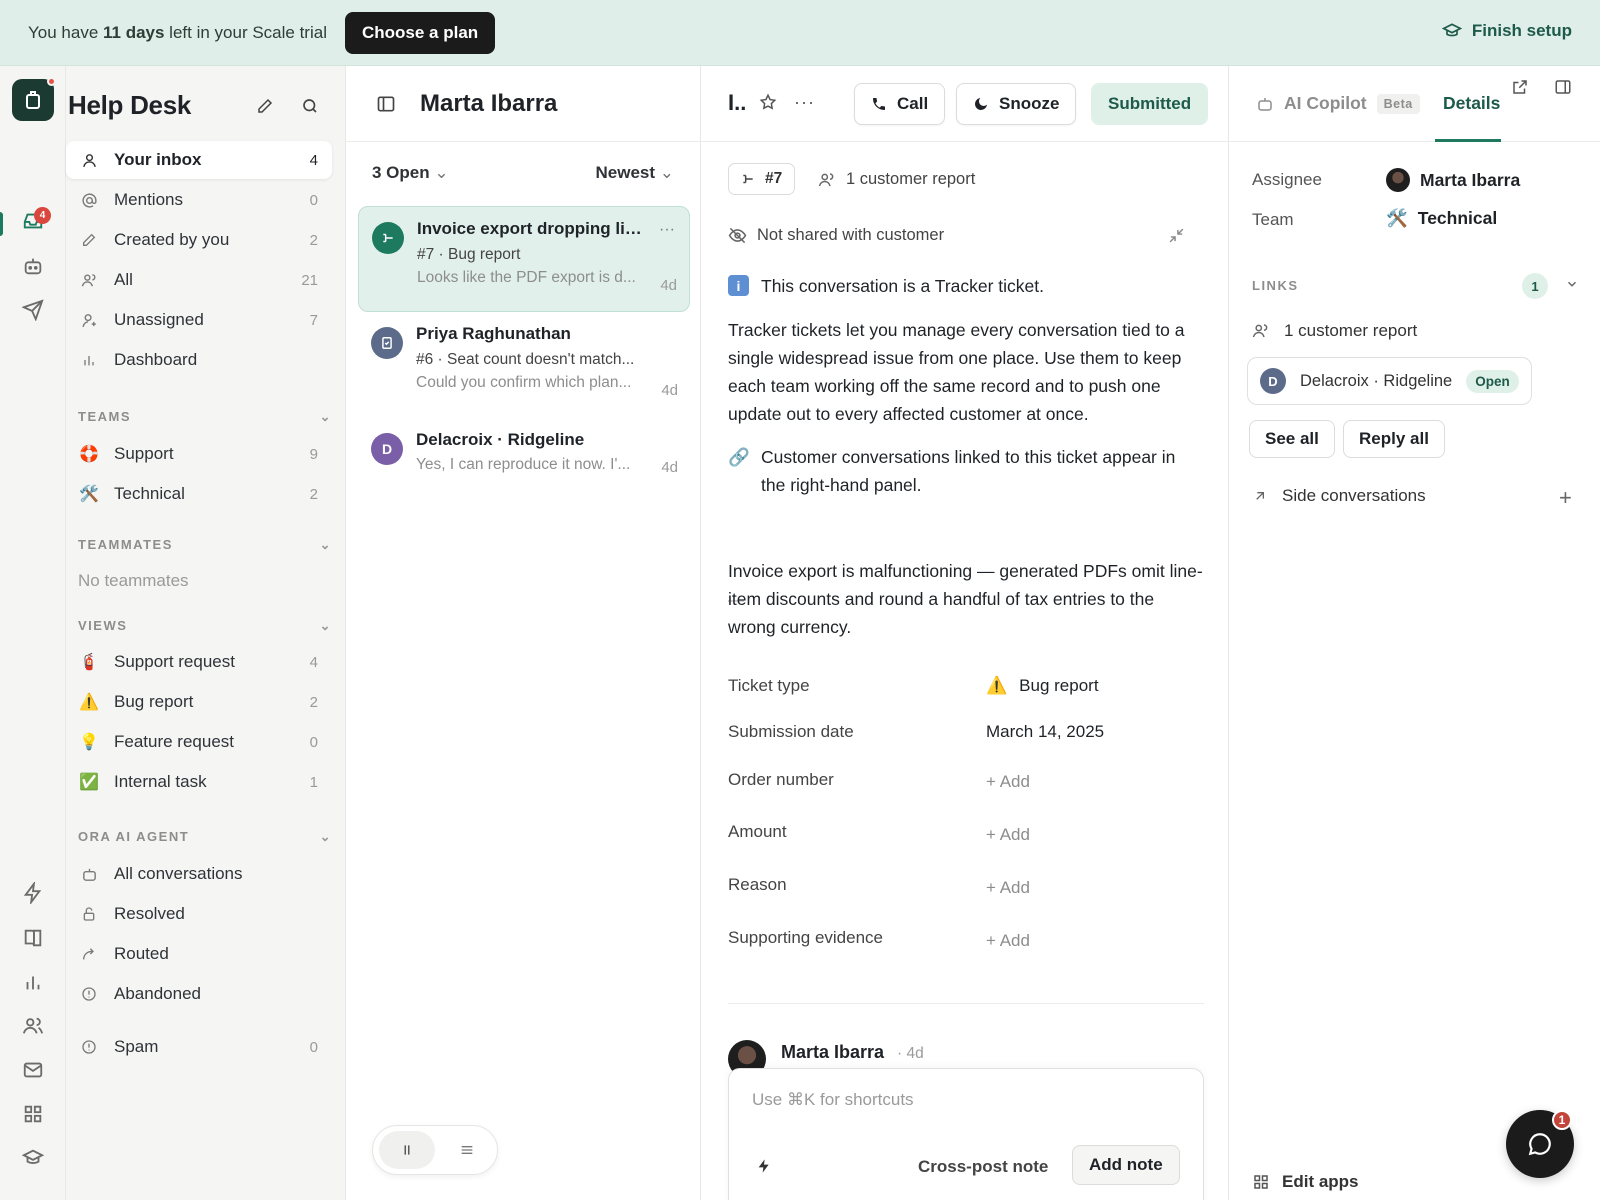 This screenshot has width=1600, height=1200. Describe the element at coordinates (1540, 1144) in the screenshot. I see `messenger-launcher: 1` at that location.